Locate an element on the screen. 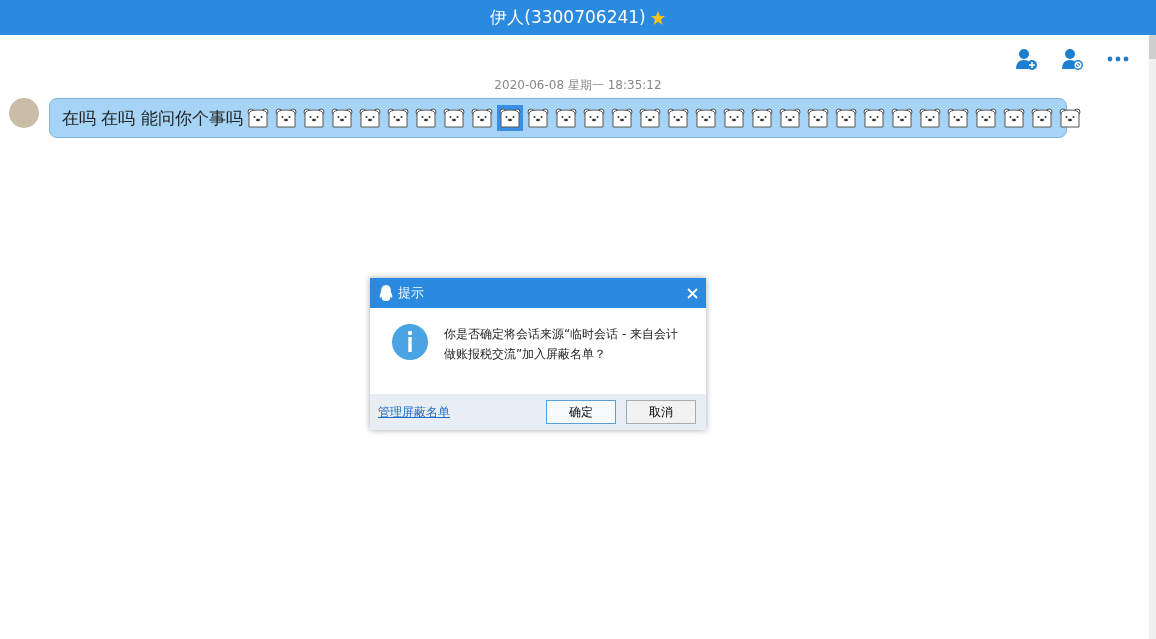  add-contact-icon is located at coordinates (1026, 59).